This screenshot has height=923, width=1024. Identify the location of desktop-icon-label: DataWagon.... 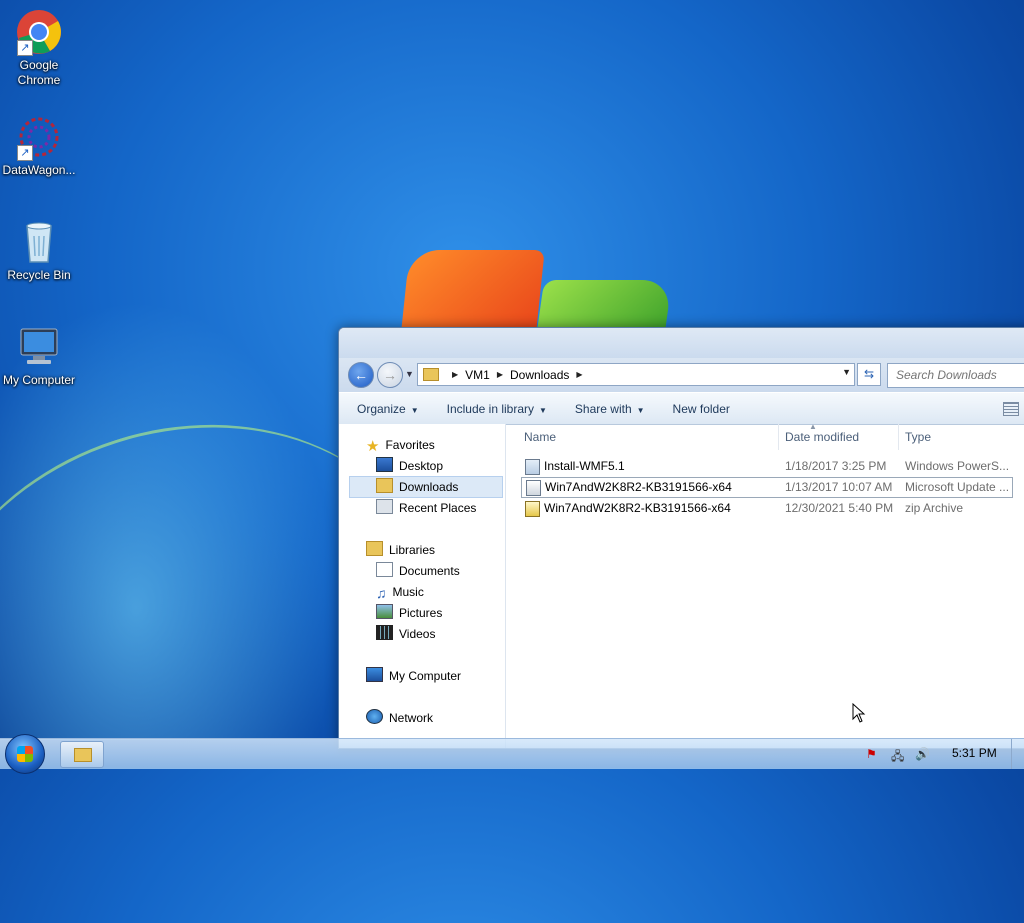
(39, 170).